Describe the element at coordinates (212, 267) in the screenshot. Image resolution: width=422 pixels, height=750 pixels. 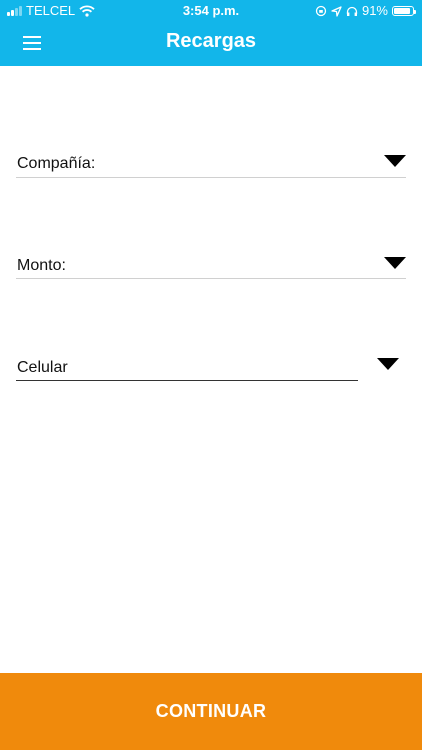
I see `amount-select: Monto:` at that location.